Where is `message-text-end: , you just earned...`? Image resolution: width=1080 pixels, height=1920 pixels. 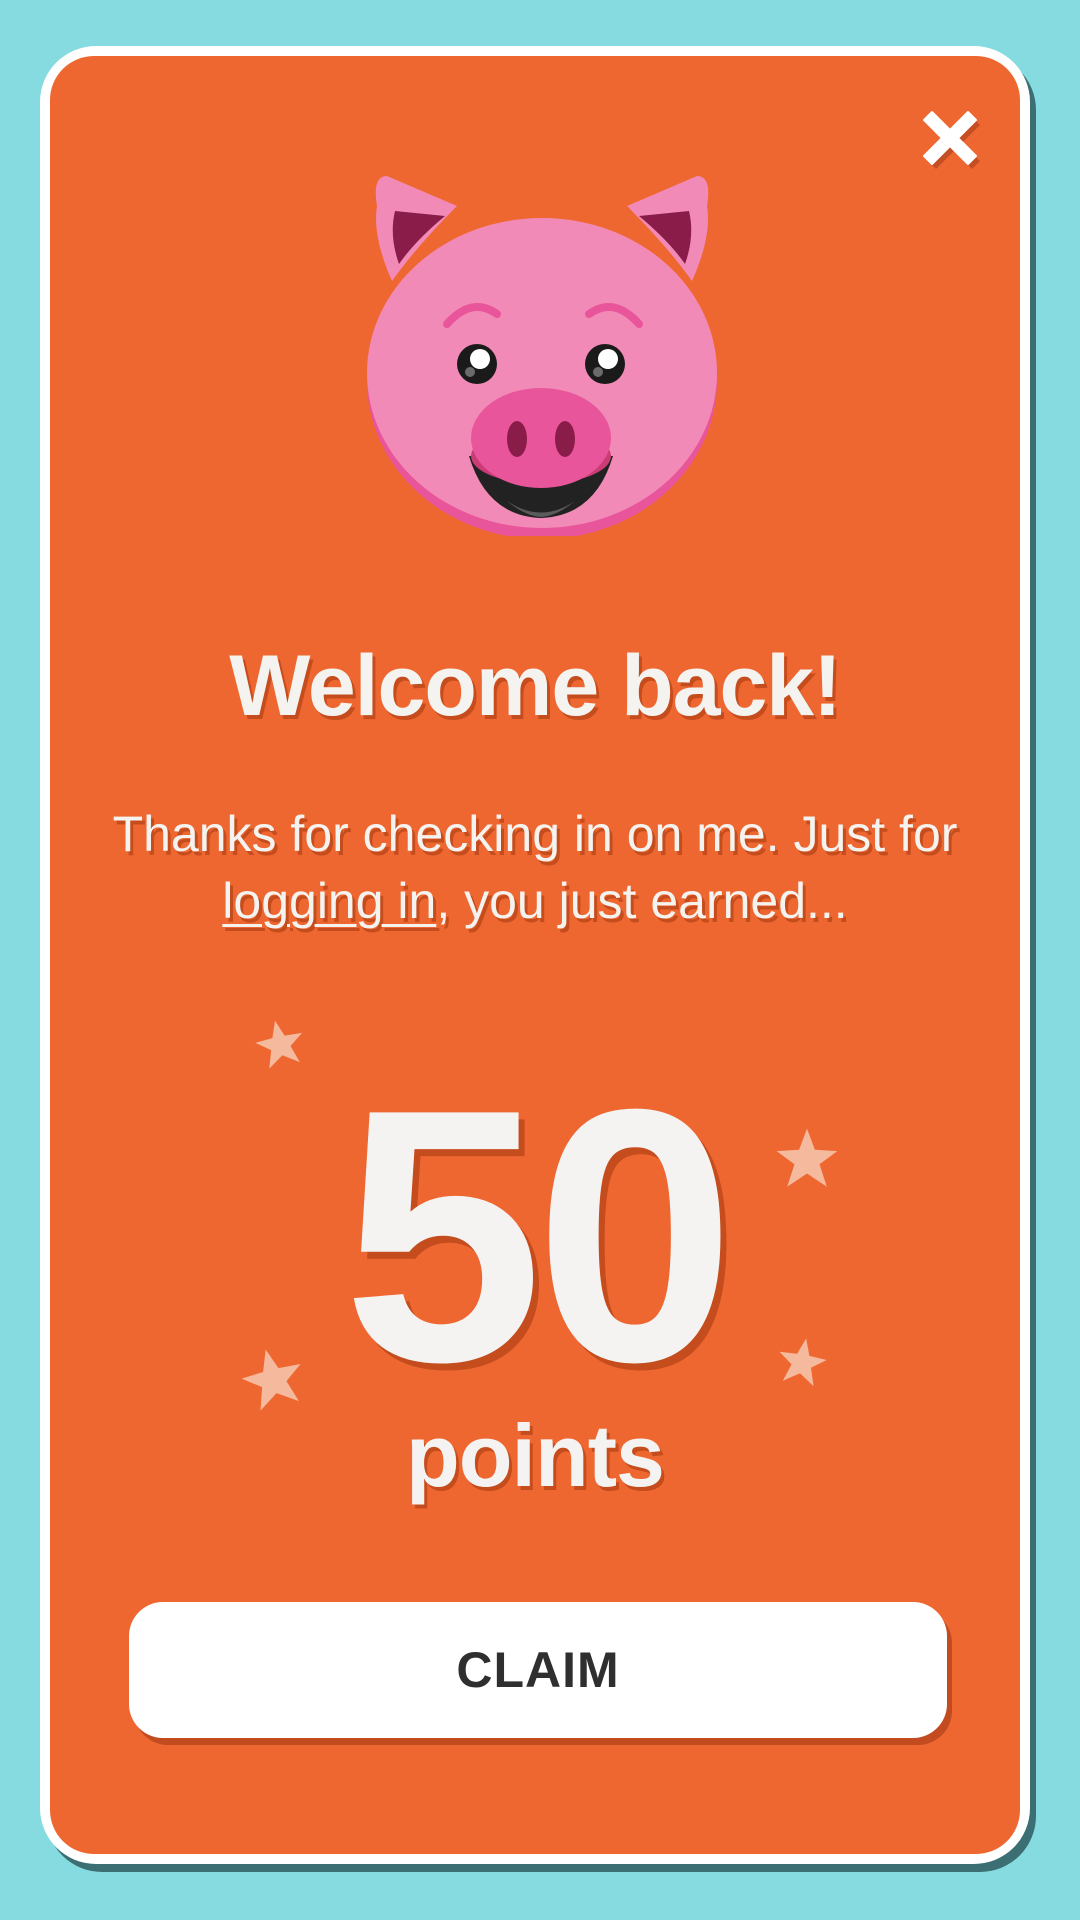 message-text-end: , you just earned... is located at coordinates (642, 901).